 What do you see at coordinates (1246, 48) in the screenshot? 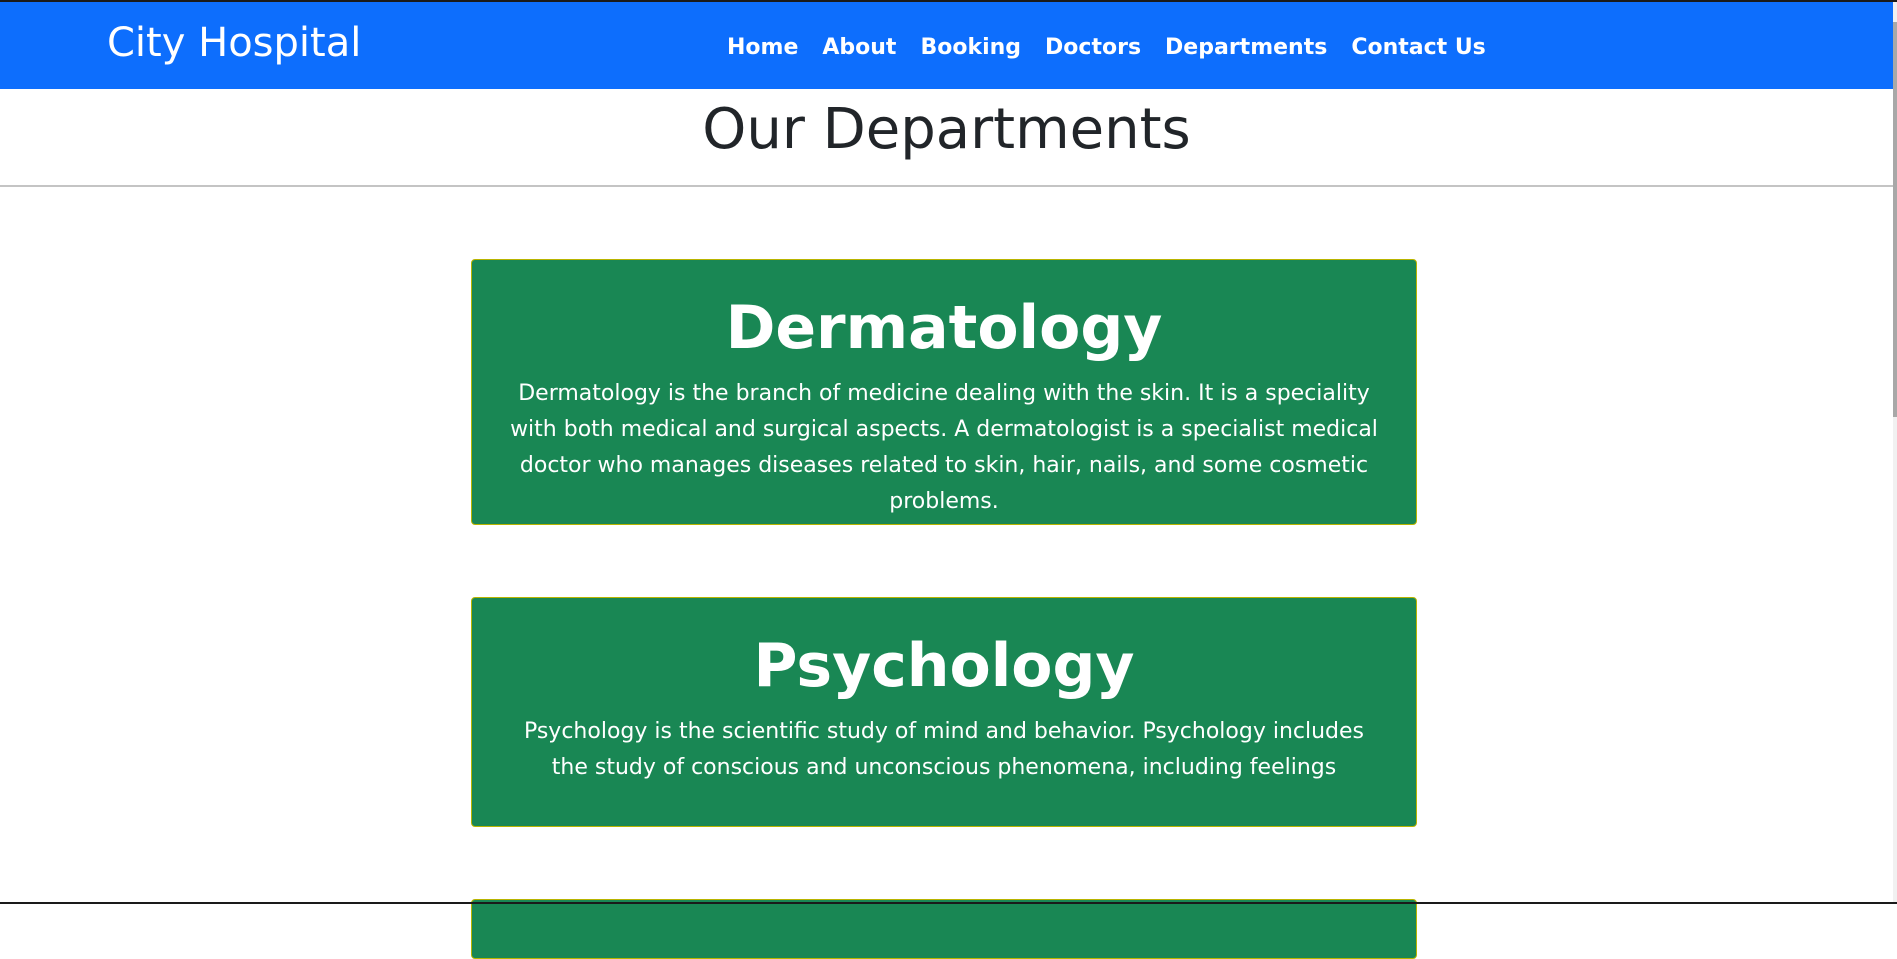
I see `nav-link-departments: Departments` at bounding box center [1246, 48].